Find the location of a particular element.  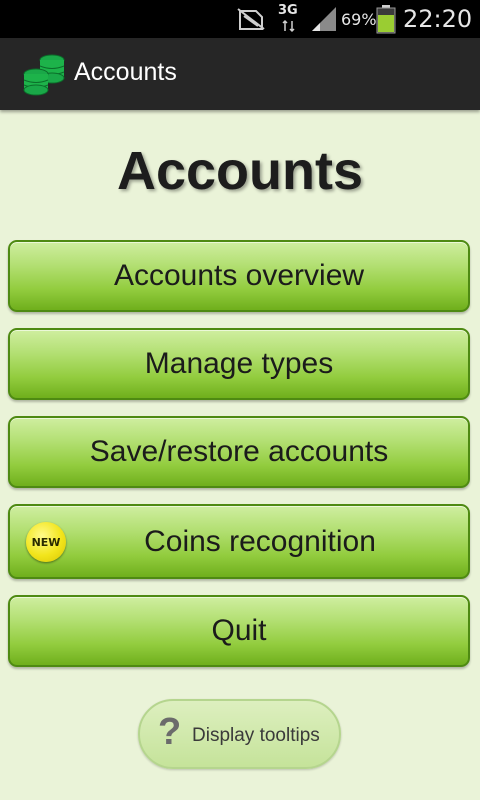

manage-types-button: Manage types is located at coordinates (239, 364).